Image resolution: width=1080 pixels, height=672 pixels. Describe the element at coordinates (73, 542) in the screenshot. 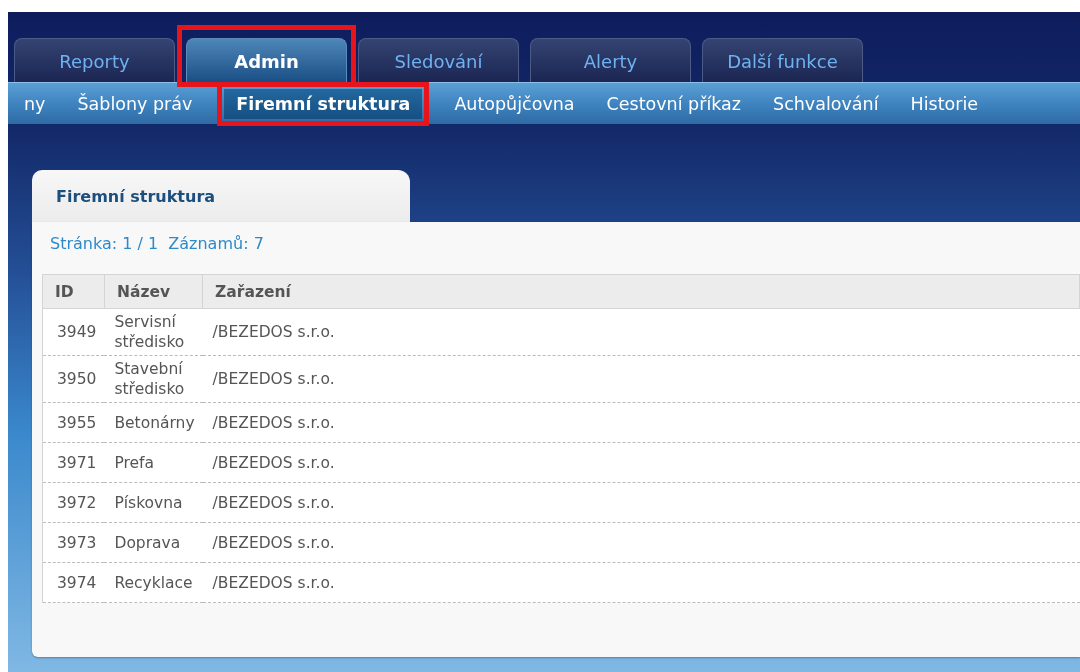

I see `table-cell: 3973` at that location.